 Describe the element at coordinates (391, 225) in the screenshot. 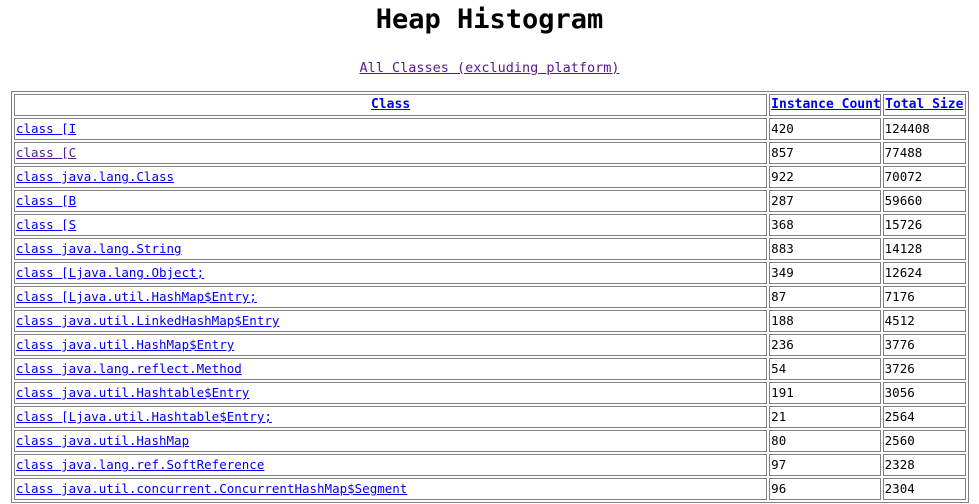

I see `class-cell: class [S` at that location.